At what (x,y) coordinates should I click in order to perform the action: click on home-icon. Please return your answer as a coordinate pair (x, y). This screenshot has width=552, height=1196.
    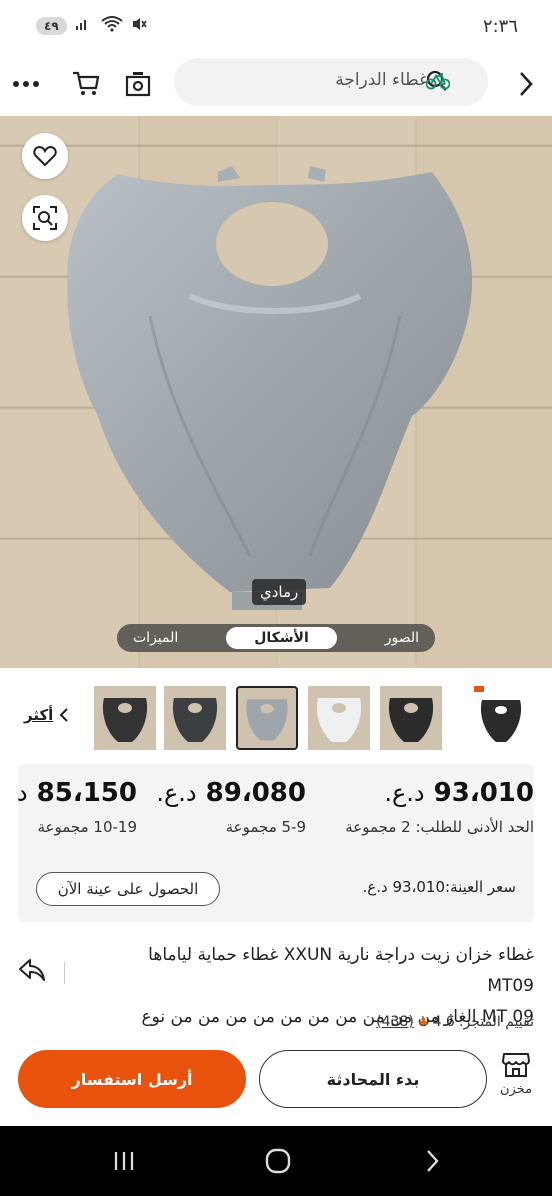
    Looking at the image, I should click on (278, 1161).